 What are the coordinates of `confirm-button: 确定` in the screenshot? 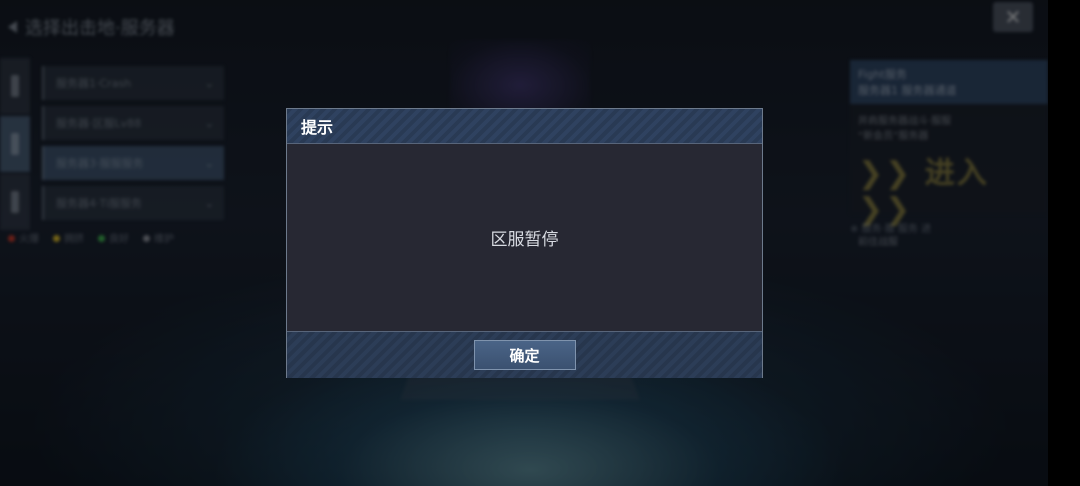 It's located at (524, 355).